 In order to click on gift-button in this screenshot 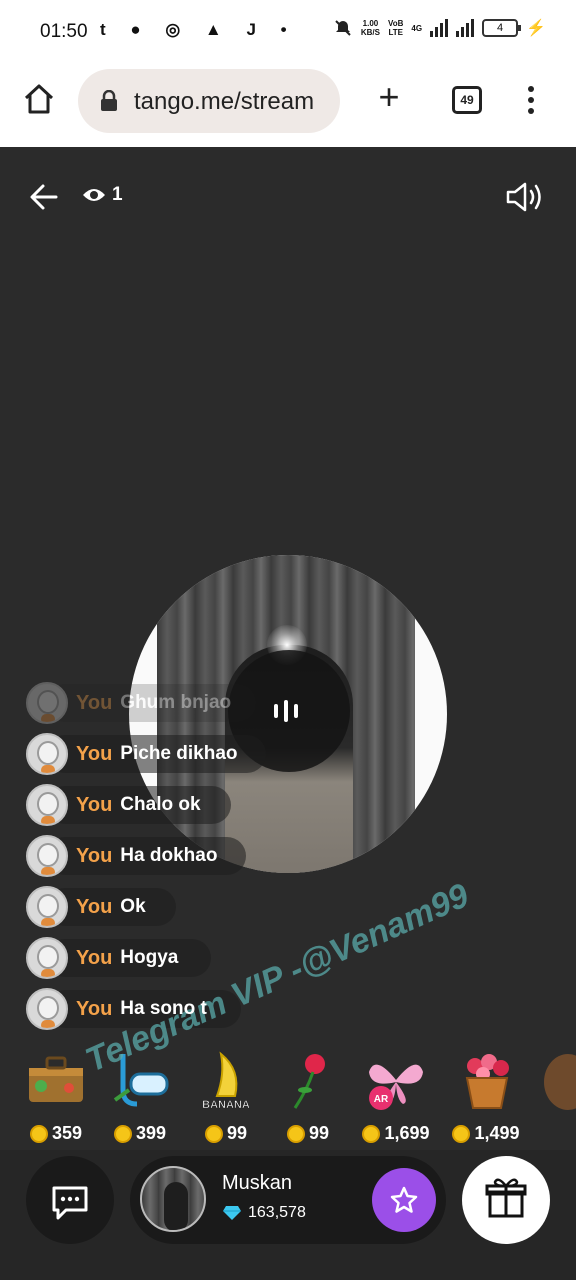, I will do `click(506, 1200)`.